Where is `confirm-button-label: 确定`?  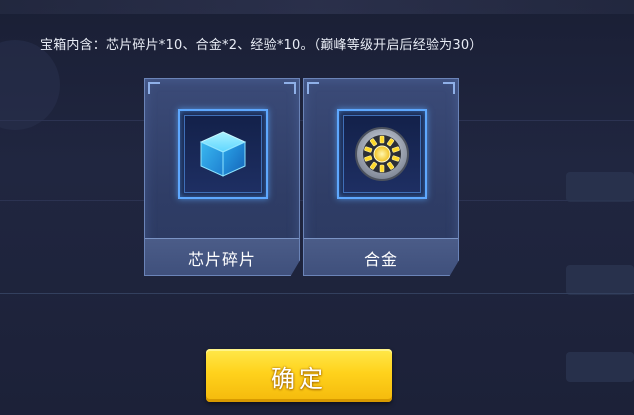
confirm-button-label: 确定 is located at coordinates (299, 379).